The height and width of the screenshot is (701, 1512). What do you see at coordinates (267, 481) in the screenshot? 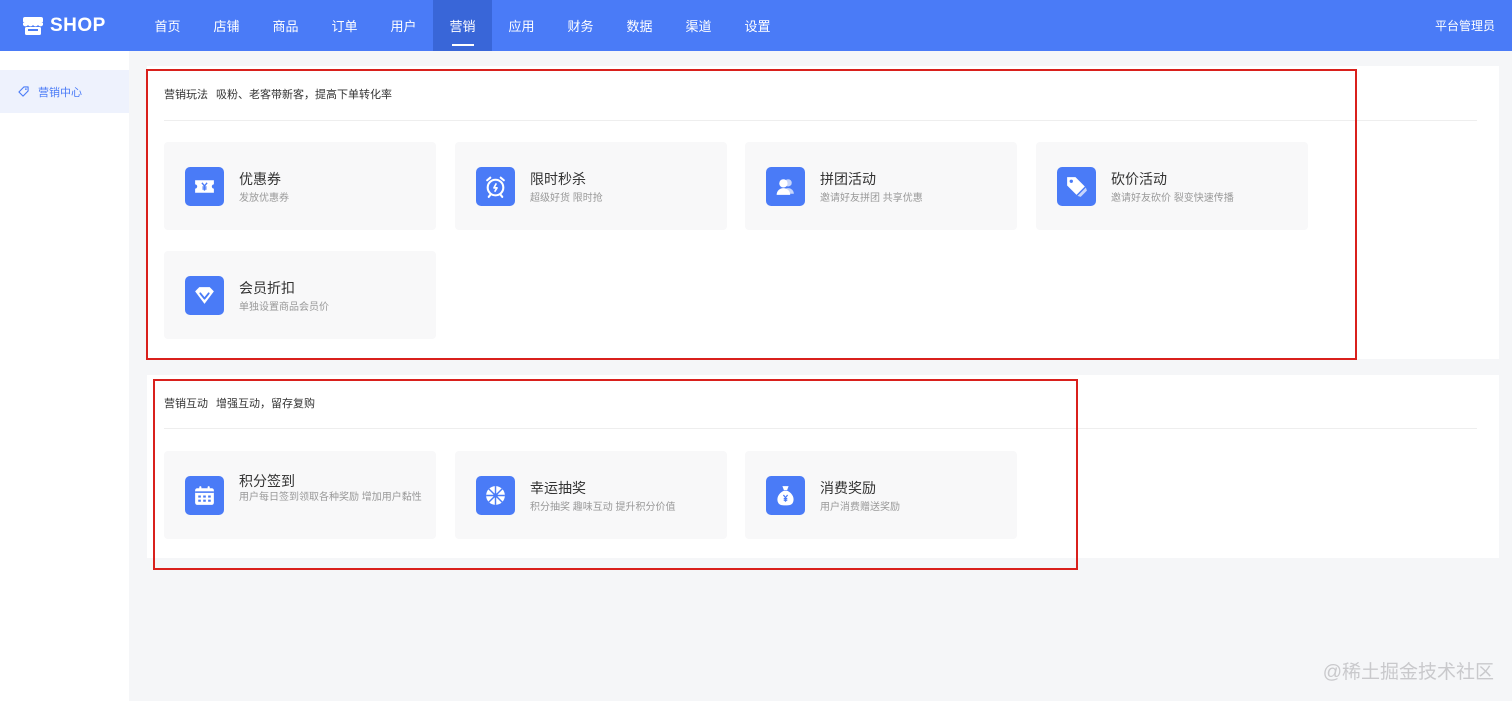
I see `card-title: 积分签到` at bounding box center [267, 481].